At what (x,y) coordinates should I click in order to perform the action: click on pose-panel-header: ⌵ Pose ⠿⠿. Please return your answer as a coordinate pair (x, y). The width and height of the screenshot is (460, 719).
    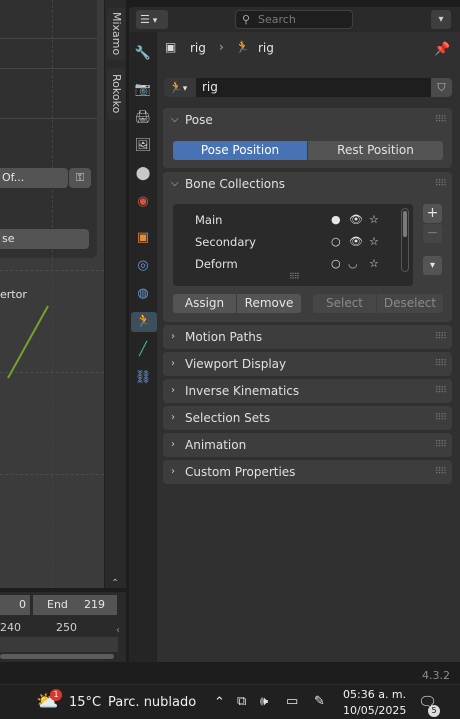
    Looking at the image, I should click on (307, 120).